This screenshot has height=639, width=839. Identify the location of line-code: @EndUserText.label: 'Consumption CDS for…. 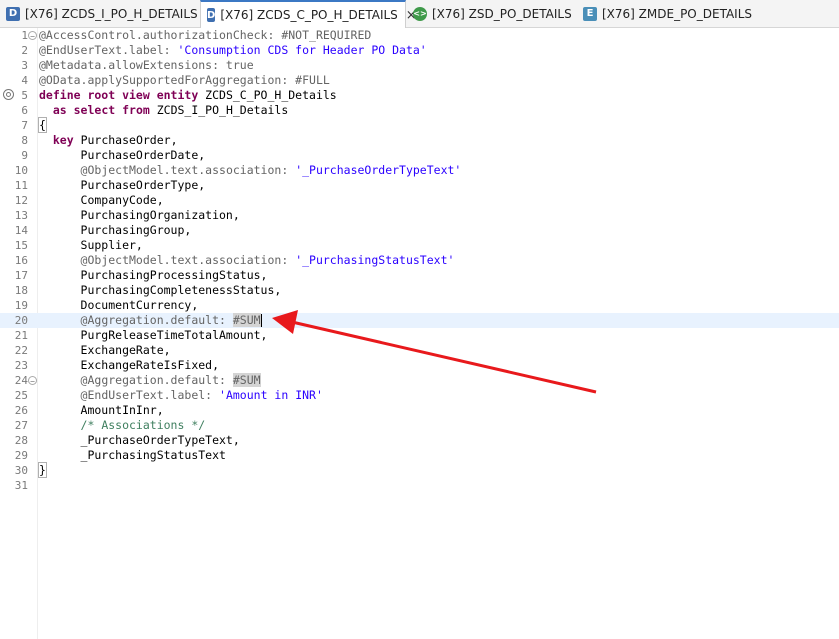
(233, 50).